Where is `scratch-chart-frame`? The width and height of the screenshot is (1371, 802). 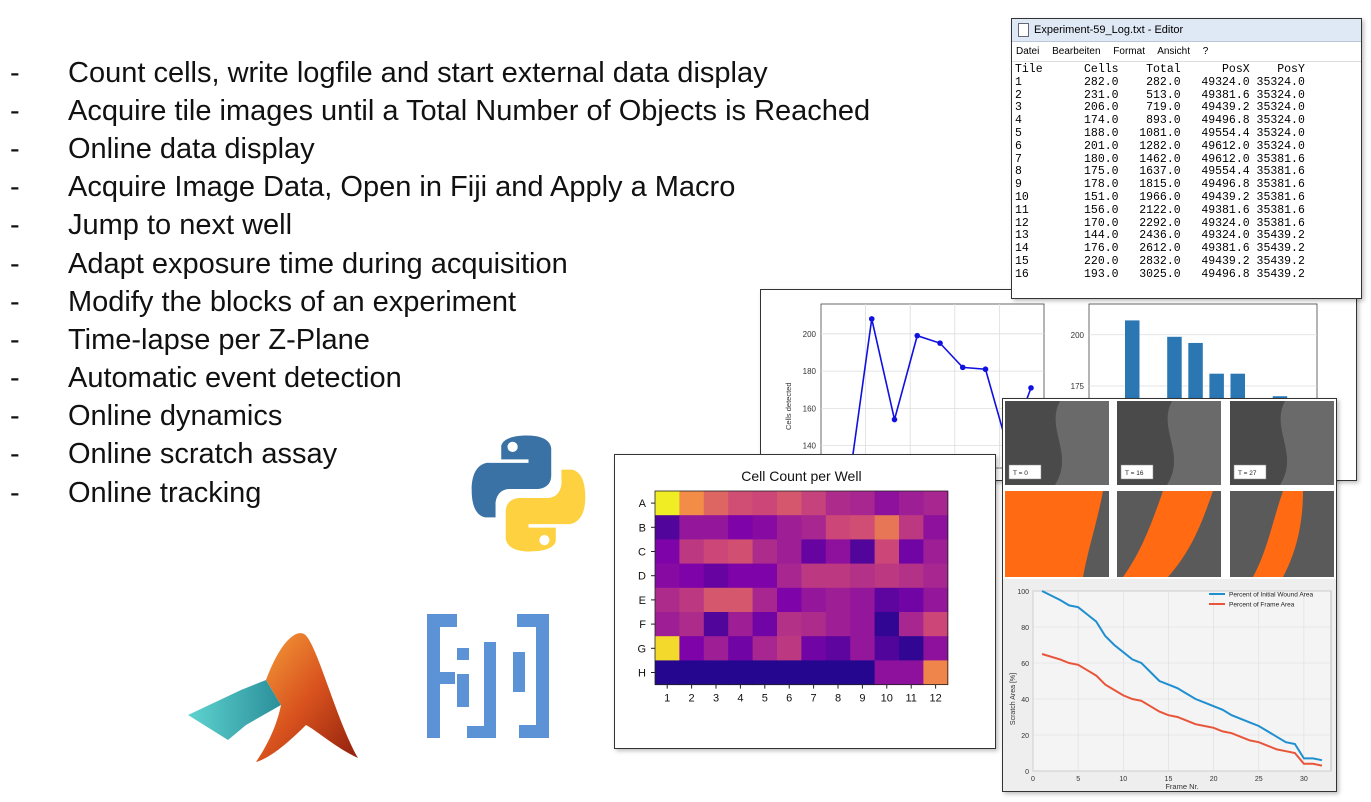
scratch-chart-frame is located at coordinates (1182, 681).